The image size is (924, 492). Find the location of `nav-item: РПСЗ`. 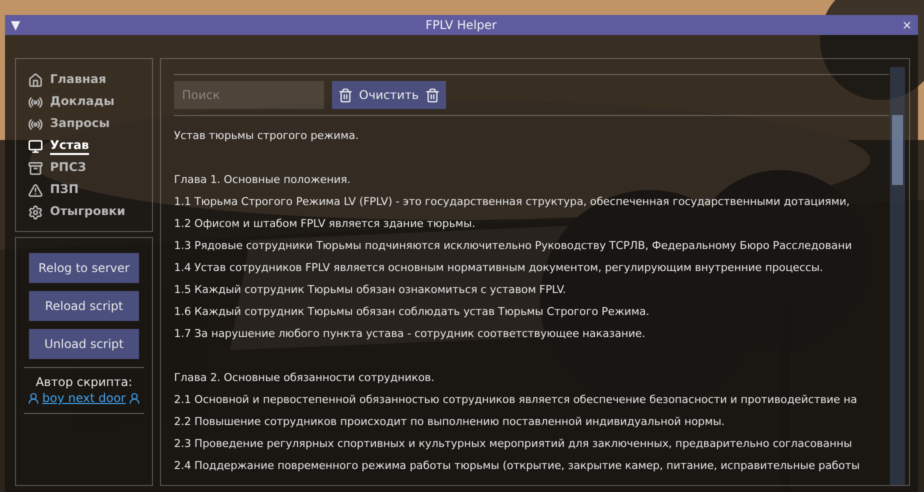

nav-item: РПСЗ is located at coordinates (90, 168).